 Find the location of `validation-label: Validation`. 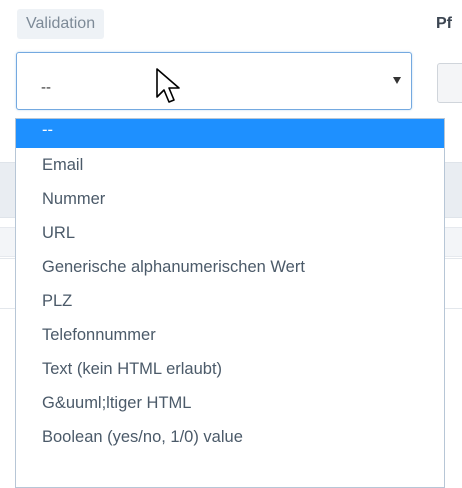

validation-label: Validation is located at coordinates (61, 24).